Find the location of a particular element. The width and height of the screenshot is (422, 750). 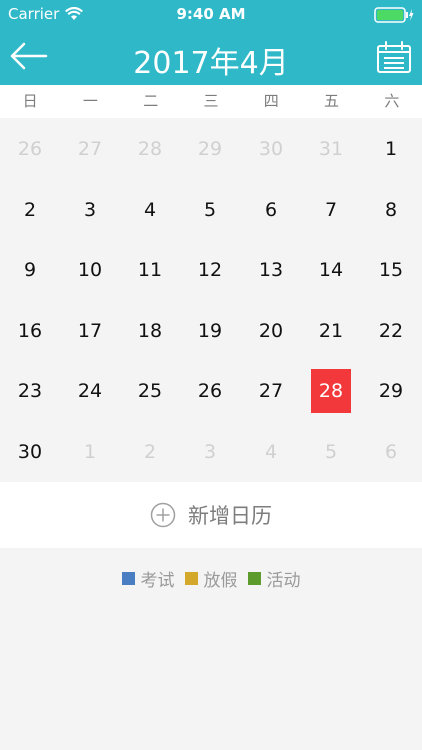

day-number: 18 is located at coordinates (150, 331).